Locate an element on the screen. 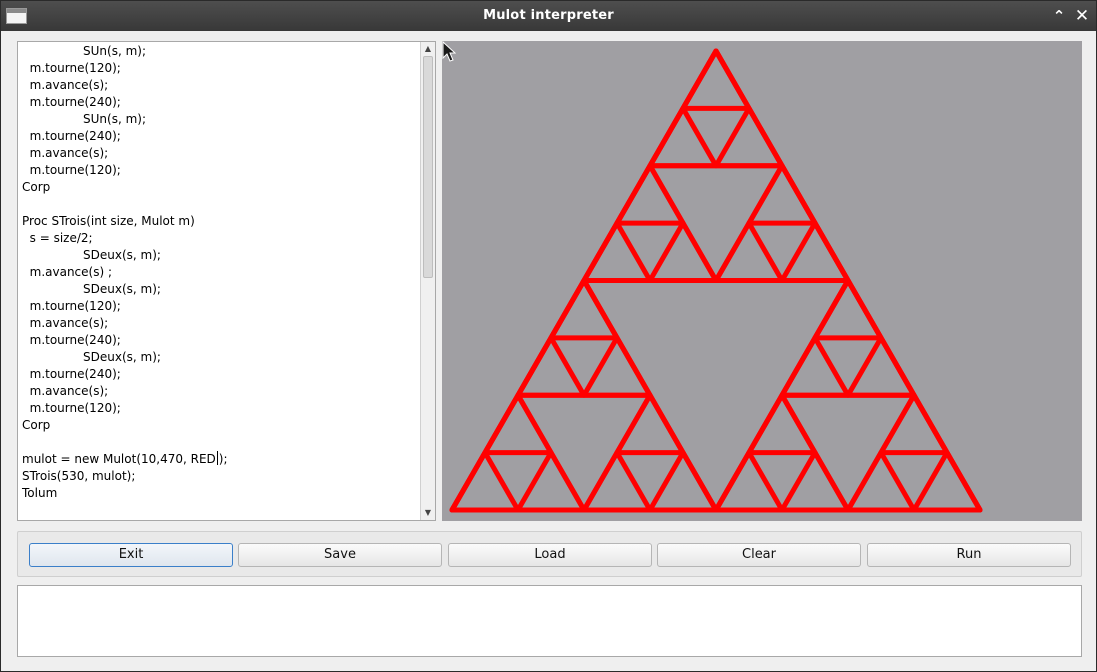 The image size is (1097, 672). code-line: Tolum is located at coordinates (221, 493).